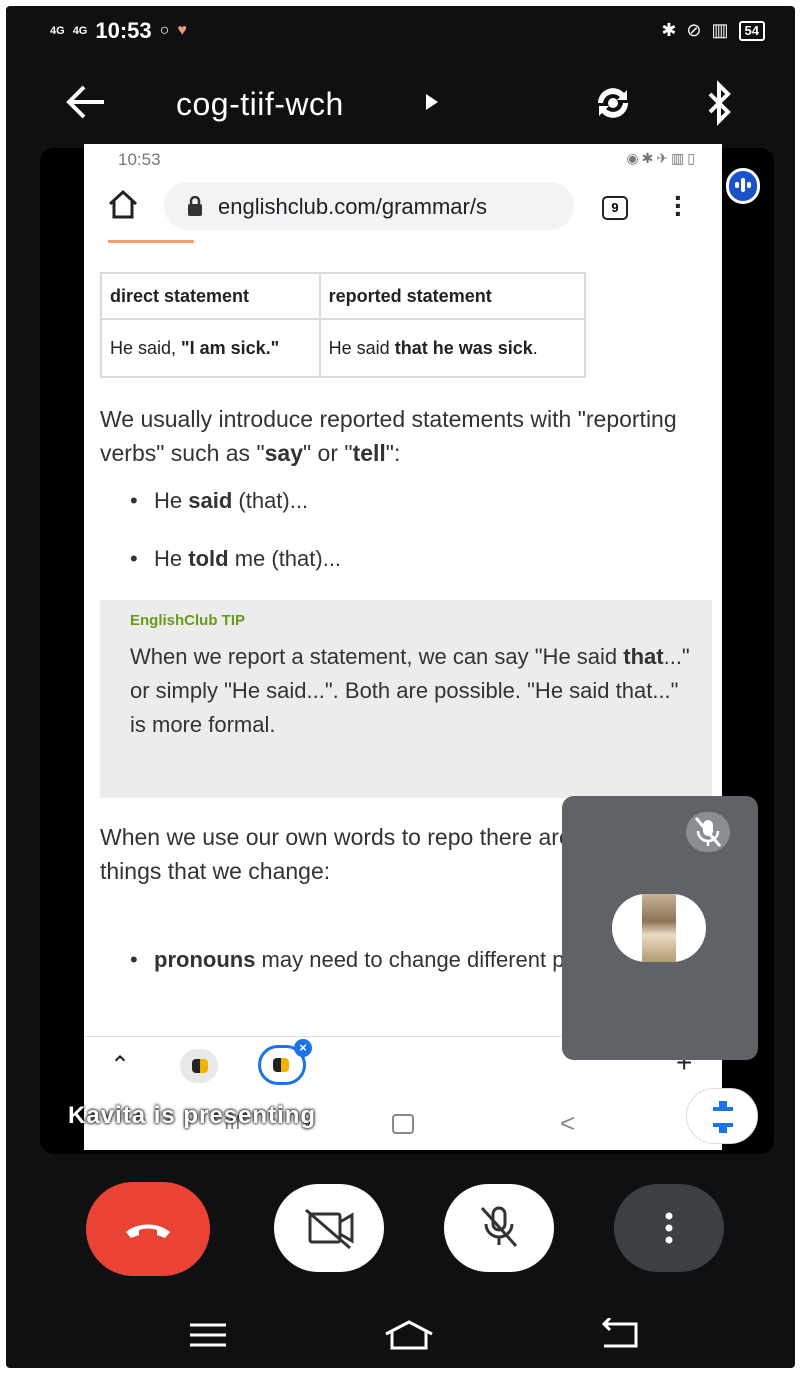 The image size is (801, 1374). What do you see at coordinates (662, 158) in the screenshot?
I see `shared-status-icons: ◉✱✈▥▯` at bounding box center [662, 158].